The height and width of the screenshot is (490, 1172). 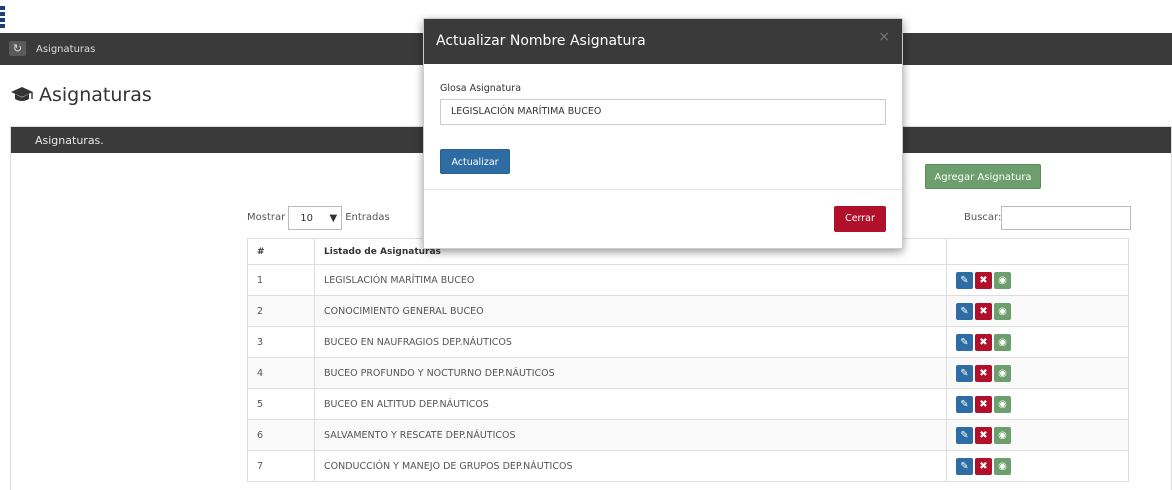 I want to click on field-label: Glosa Asignatura, so click(x=481, y=88).